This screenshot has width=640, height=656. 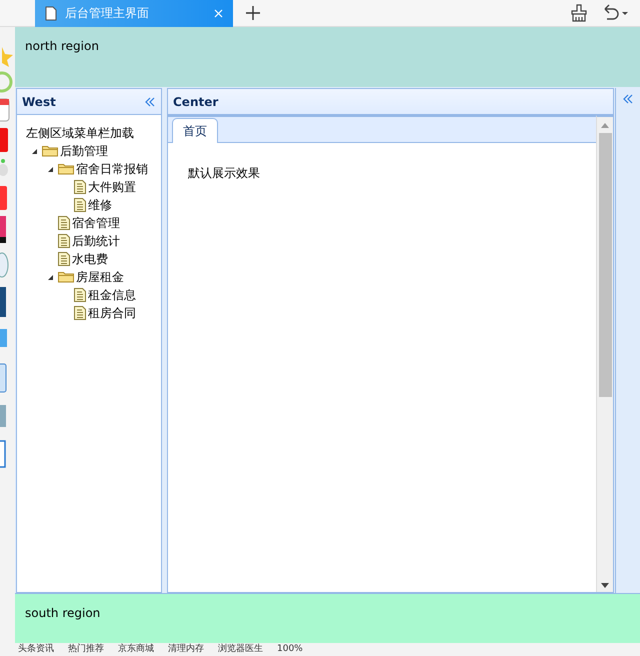 What do you see at coordinates (253, 13) in the screenshot?
I see `new-tab-icon` at bounding box center [253, 13].